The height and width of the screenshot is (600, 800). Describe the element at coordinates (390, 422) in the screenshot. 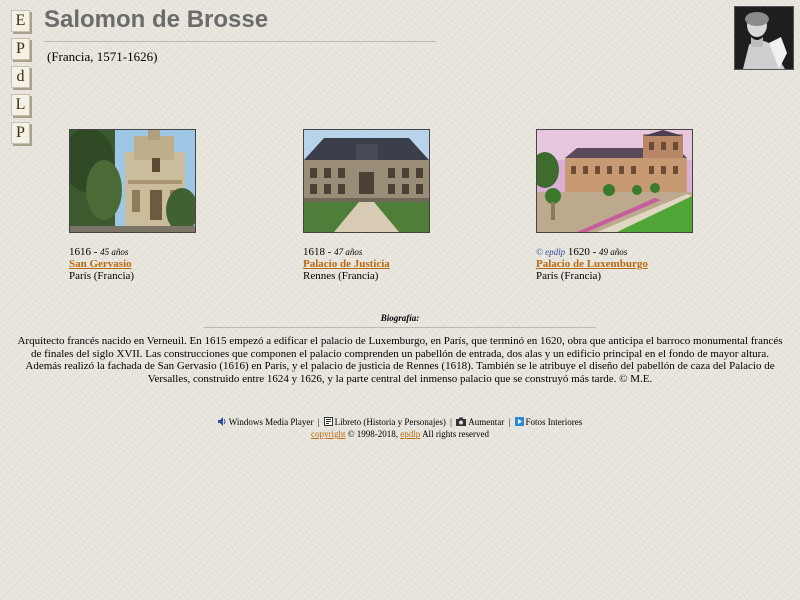

I see `footer-link-libreto: Libreto (Historia y Personajes)` at that location.